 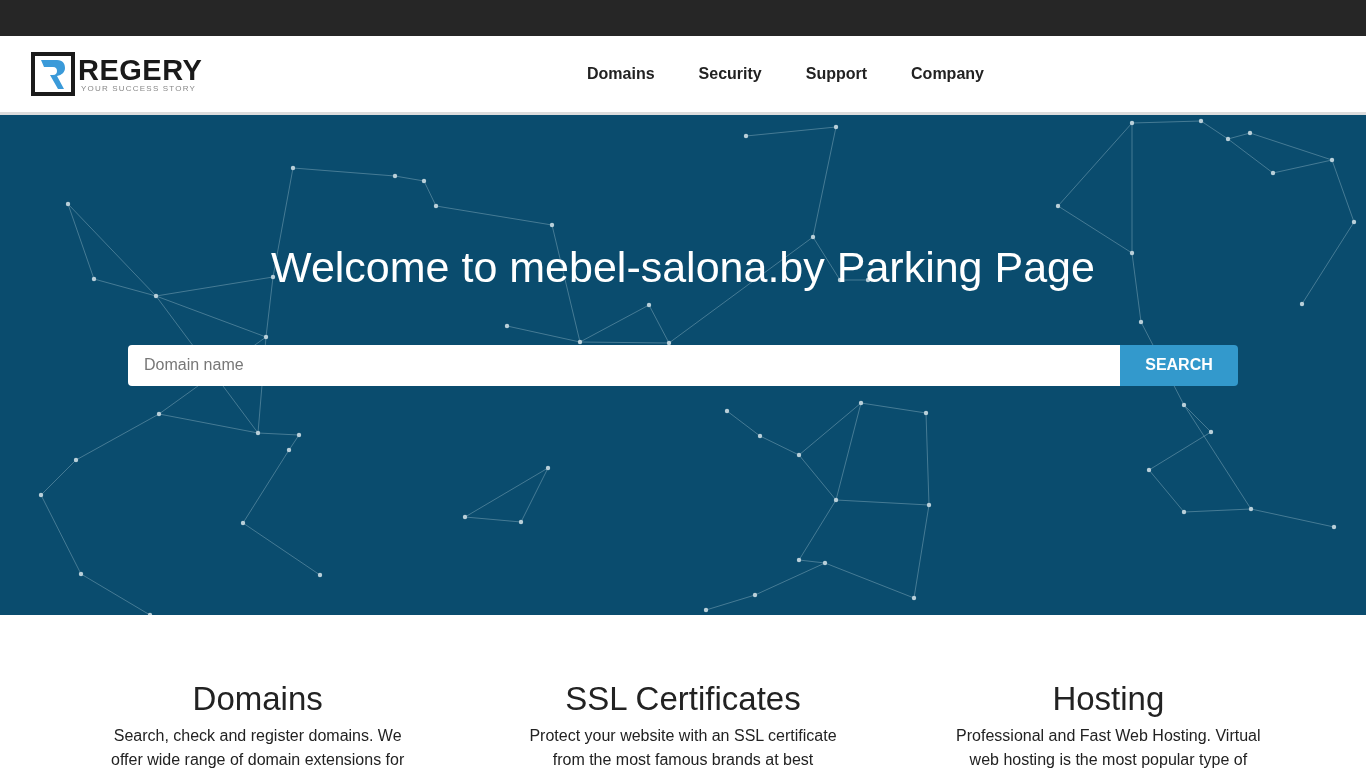 I want to click on nav-link: Domains, so click(x=621, y=74).